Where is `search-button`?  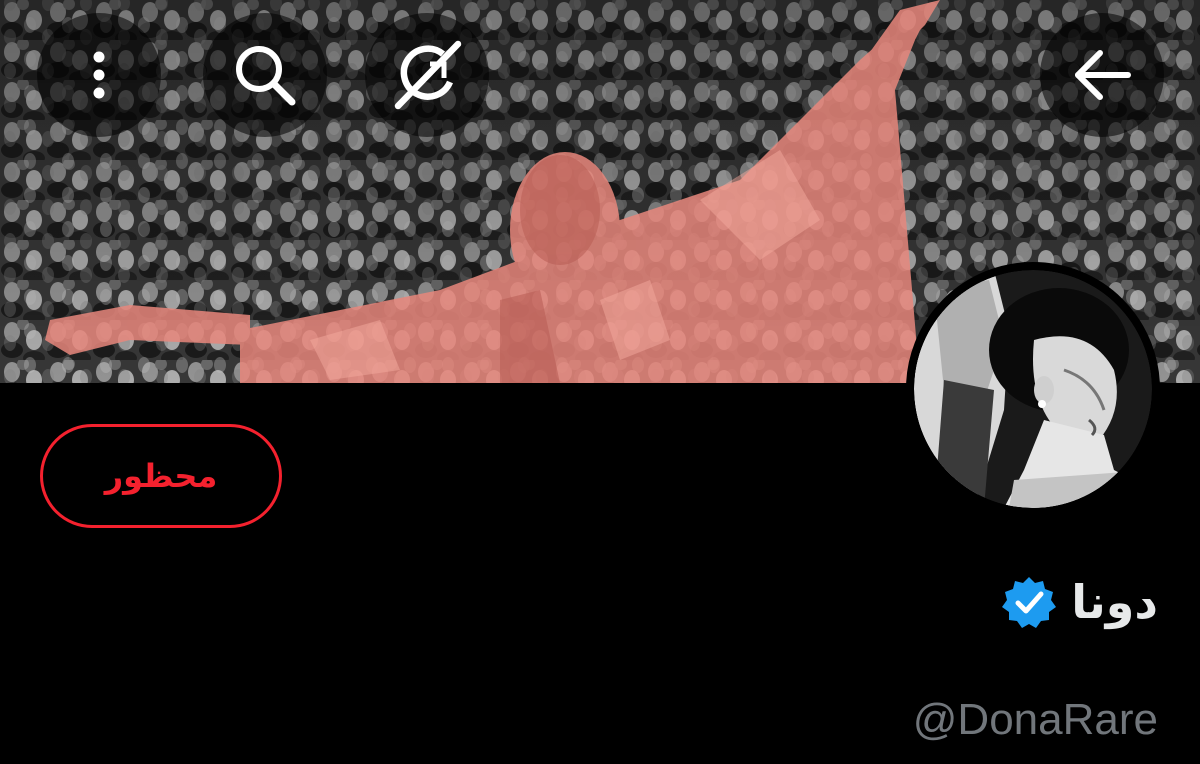 search-button is located at coordinates (265, 75).